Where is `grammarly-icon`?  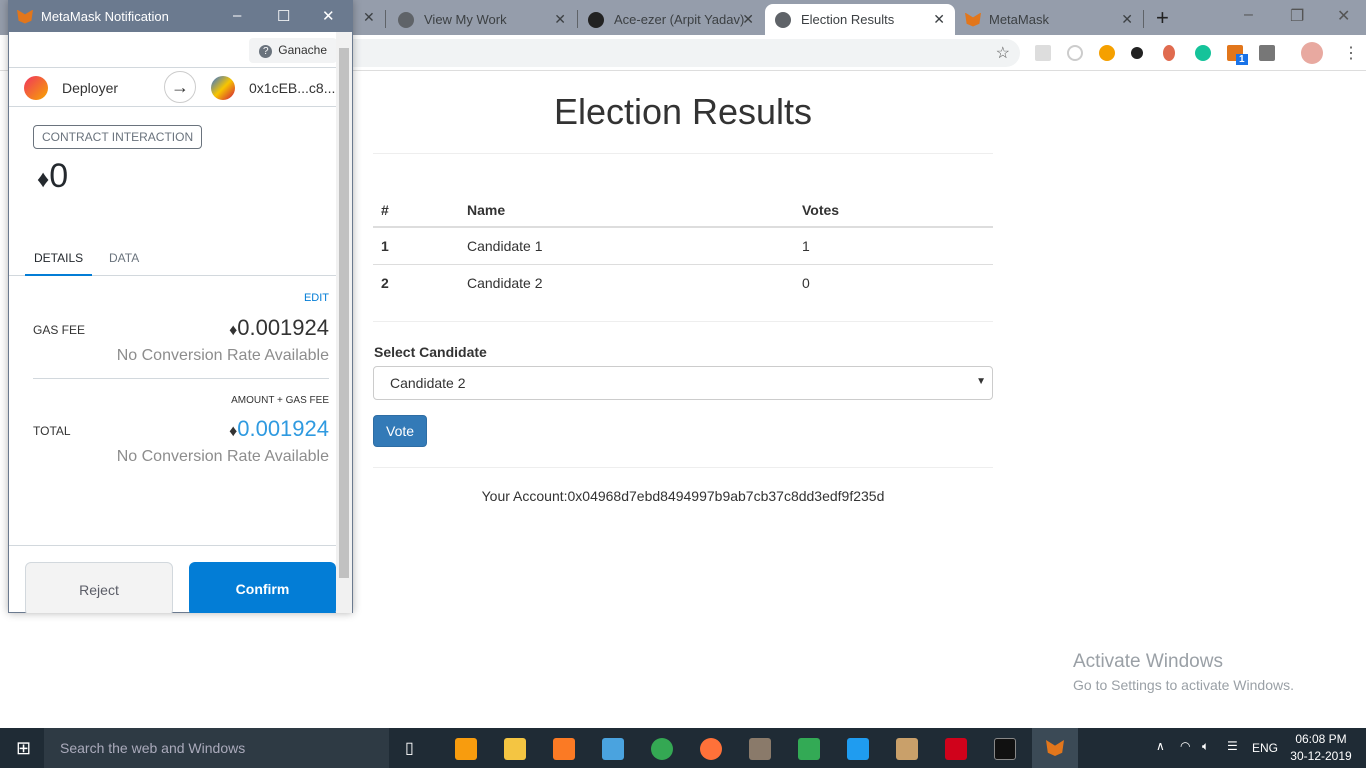 grammarly-icon is located at coordinates (1203, 53).